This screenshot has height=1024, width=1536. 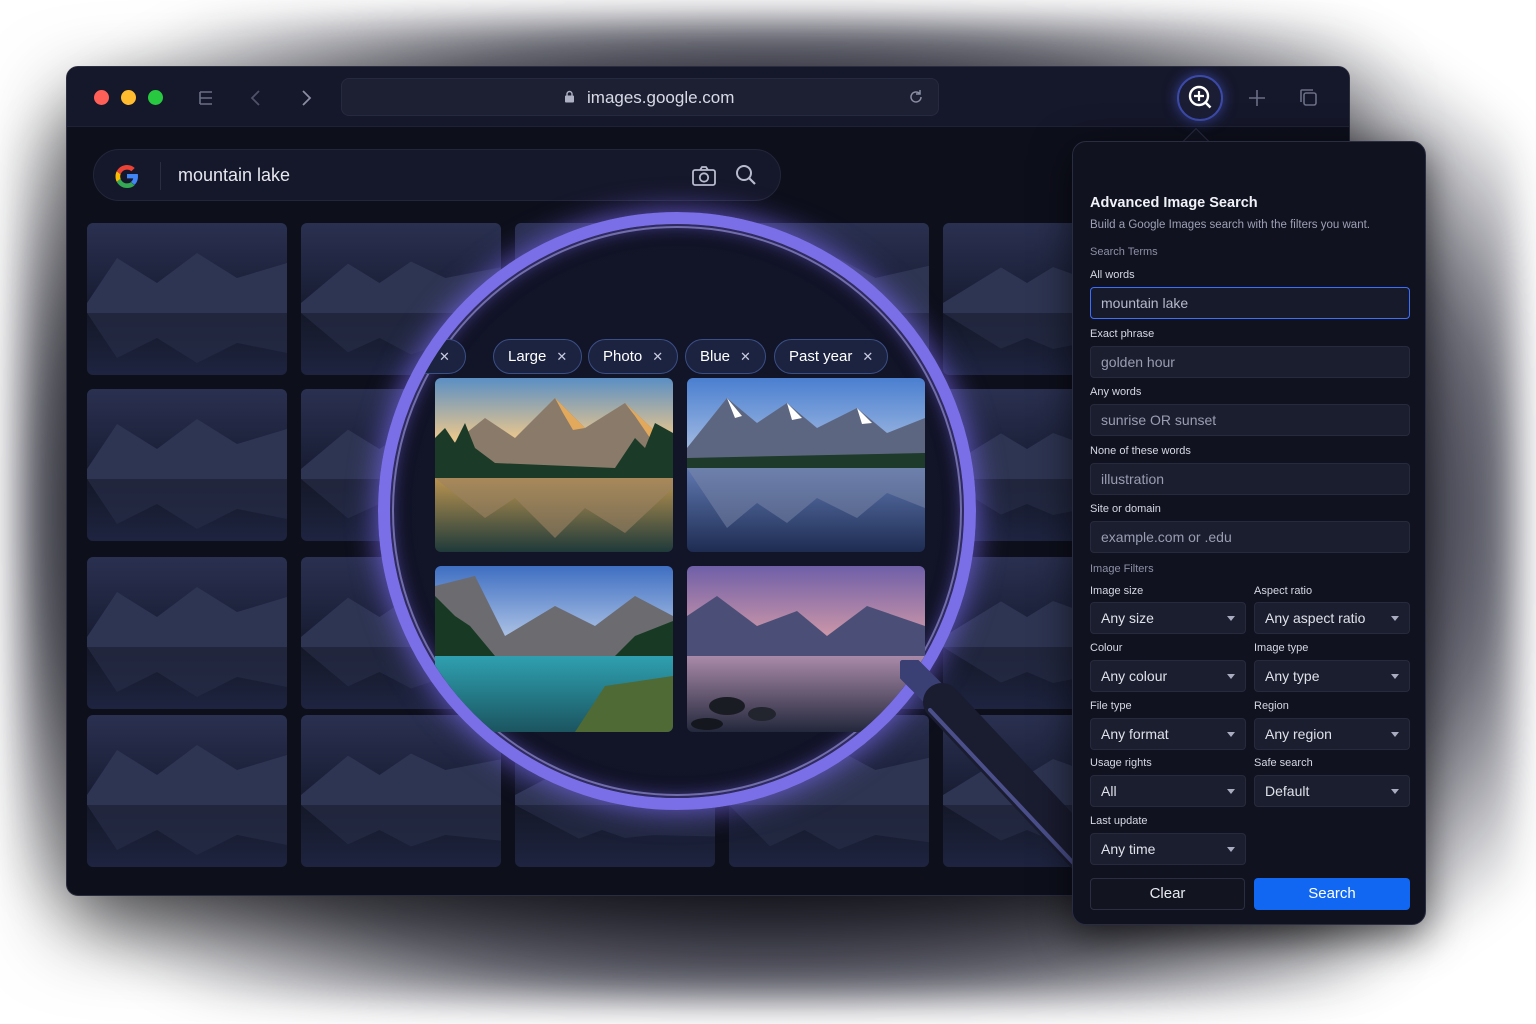 I want to click on filter-chip-photo: Photo ✕, so click(x=633, y=356).